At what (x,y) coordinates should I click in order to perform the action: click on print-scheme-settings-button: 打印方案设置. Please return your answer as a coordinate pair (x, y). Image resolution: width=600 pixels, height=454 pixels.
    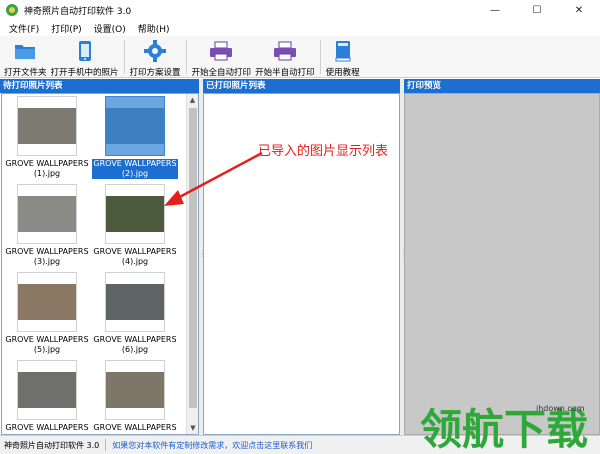
    Looking at the image, I should click on (155, 57).